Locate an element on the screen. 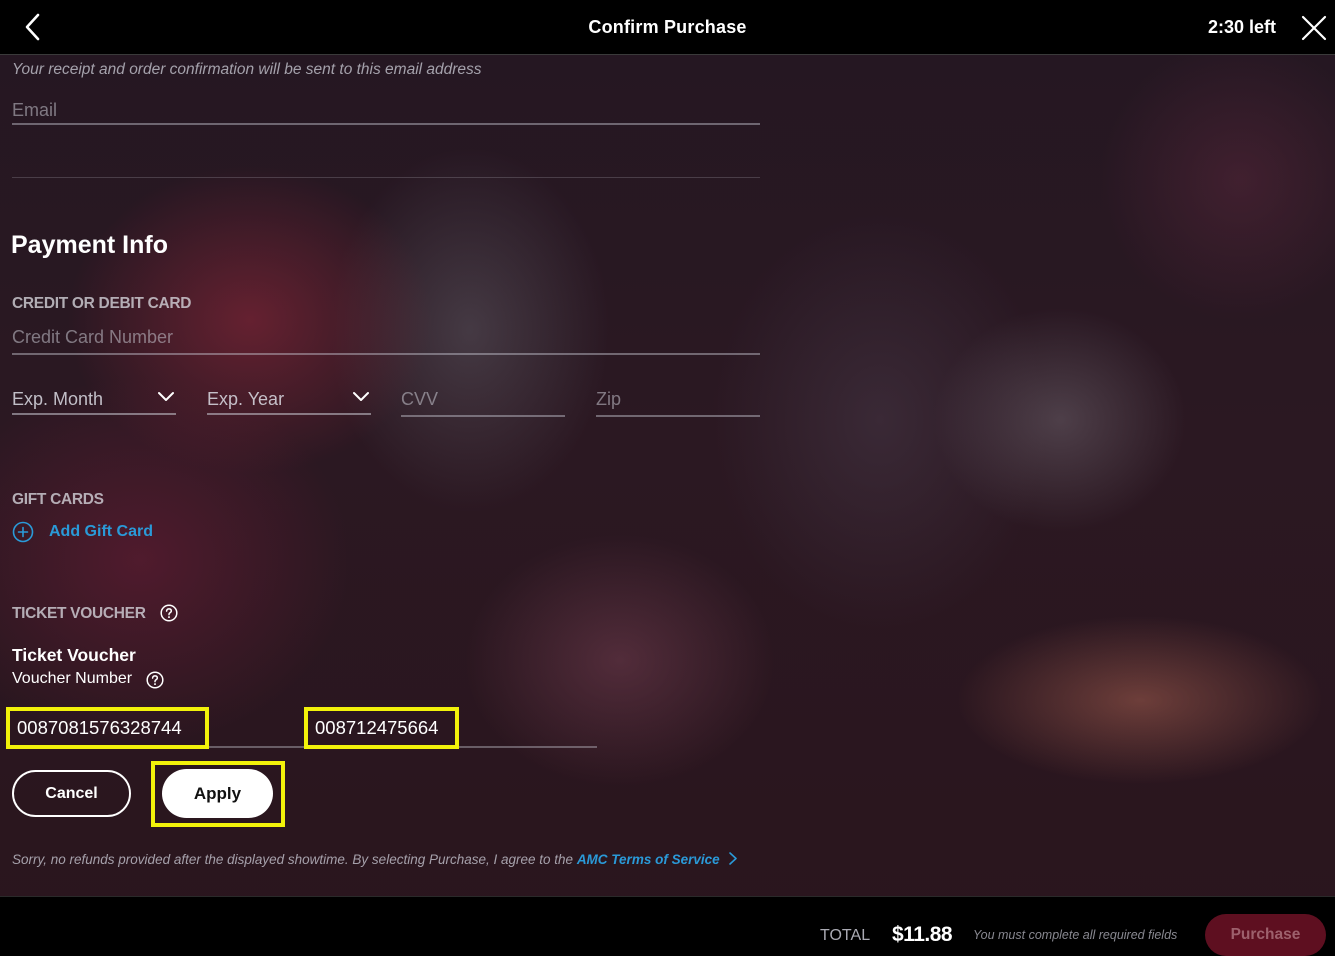 This screenshot has height=956, width=1335. countdown-timer: 2:30 left is located at coordinates (1241, 27).